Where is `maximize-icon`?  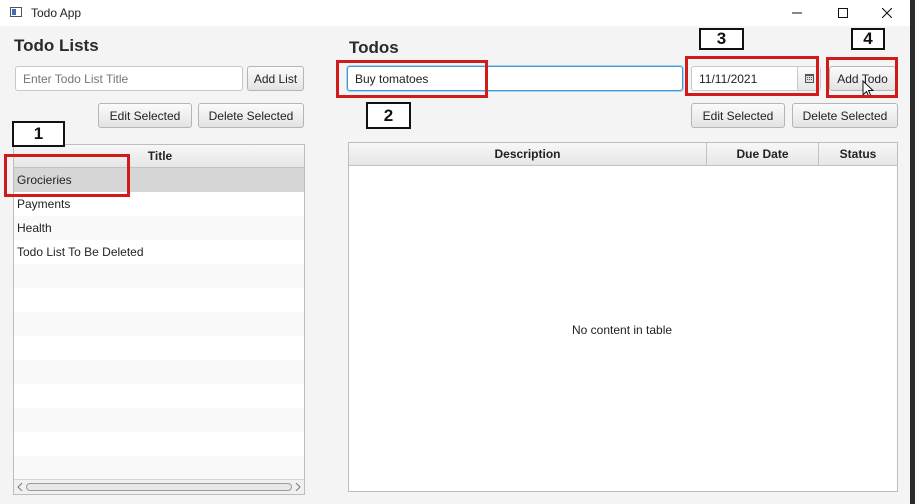 maximize-icon is located at coordinates (843, 13).